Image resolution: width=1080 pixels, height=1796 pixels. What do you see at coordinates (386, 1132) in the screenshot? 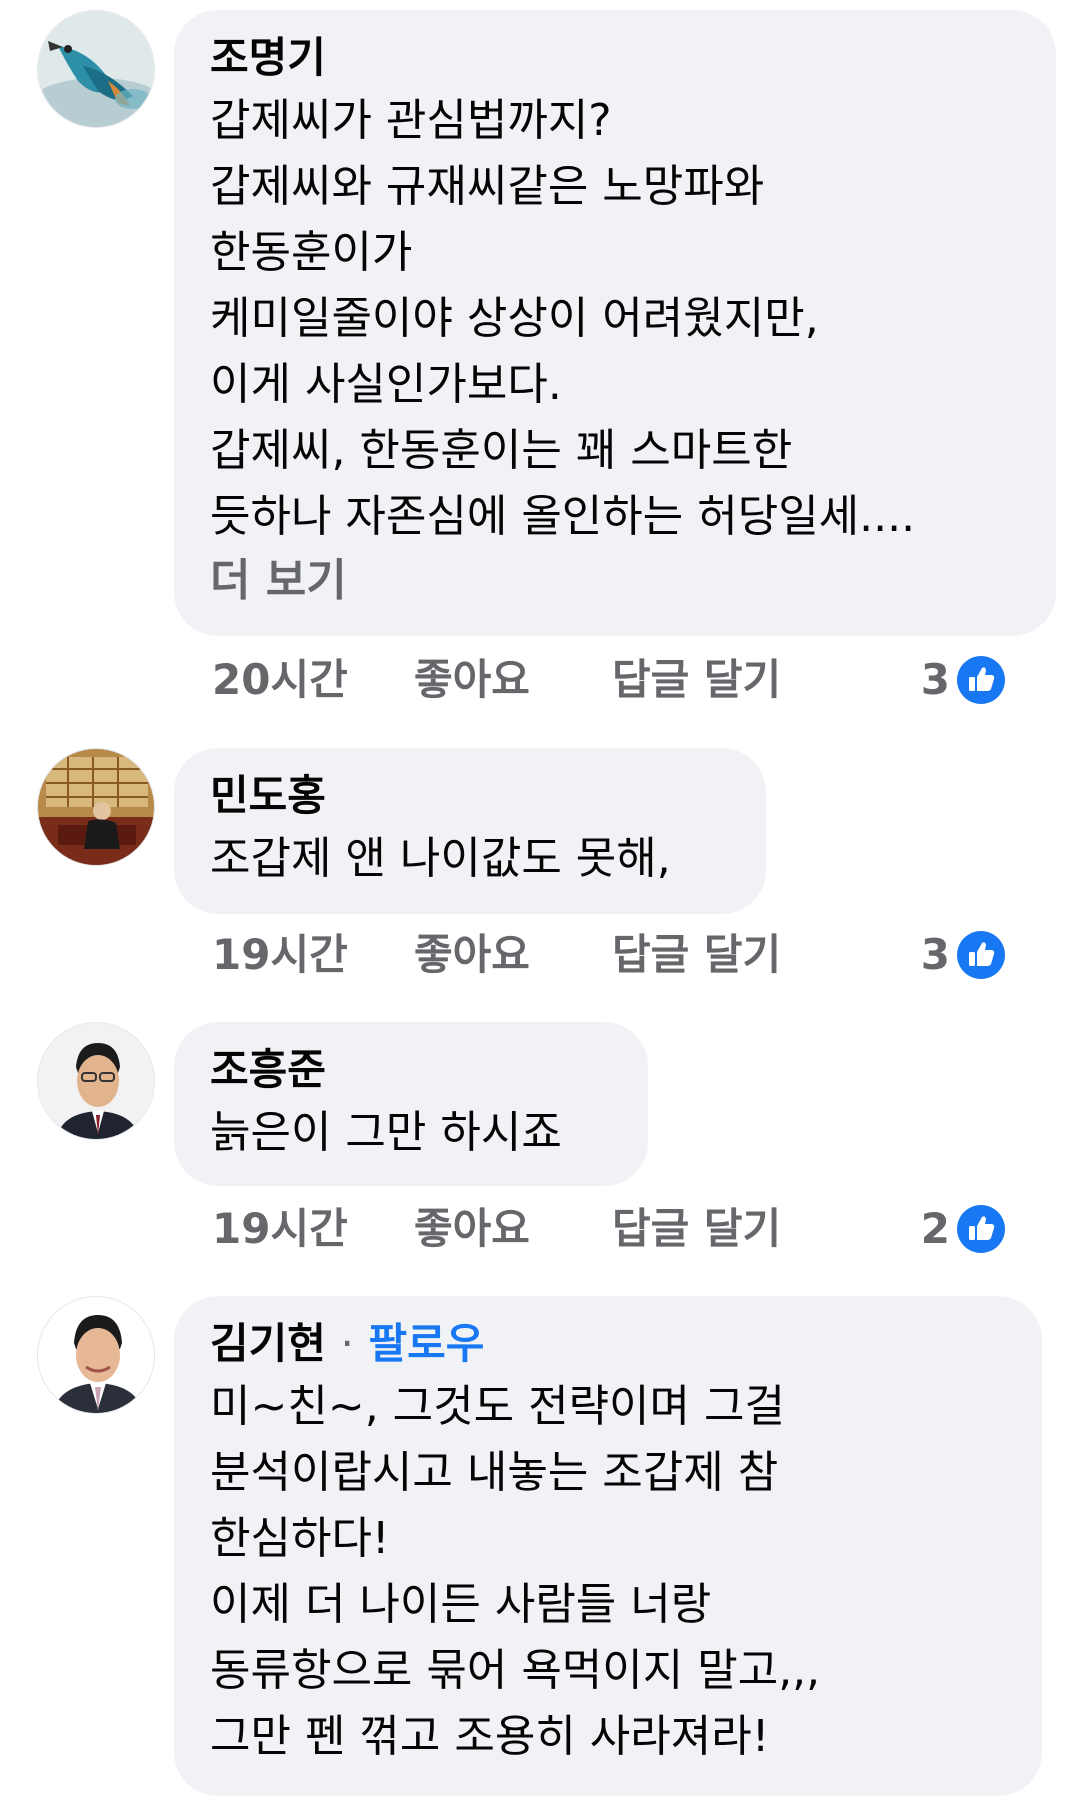
I see `comment-text-line: 늙은이 그만 하시죠` at bounding box center [386, 1132].